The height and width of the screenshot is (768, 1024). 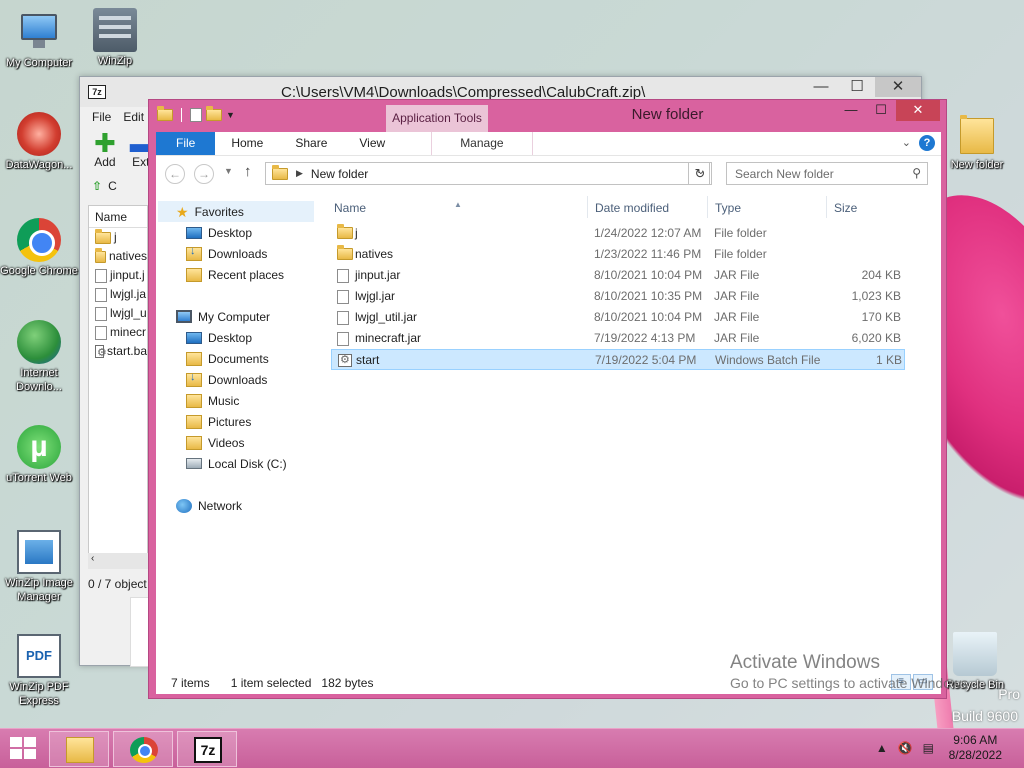 I want to click on desktop-icon-new-folder: New folder, so click(x=977, y=142).